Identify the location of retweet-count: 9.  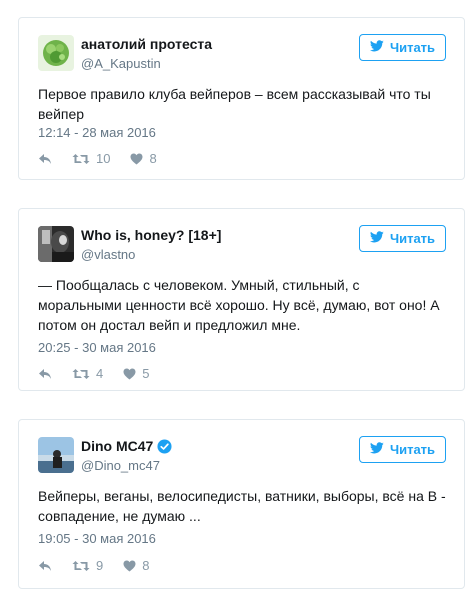
(100, 565).